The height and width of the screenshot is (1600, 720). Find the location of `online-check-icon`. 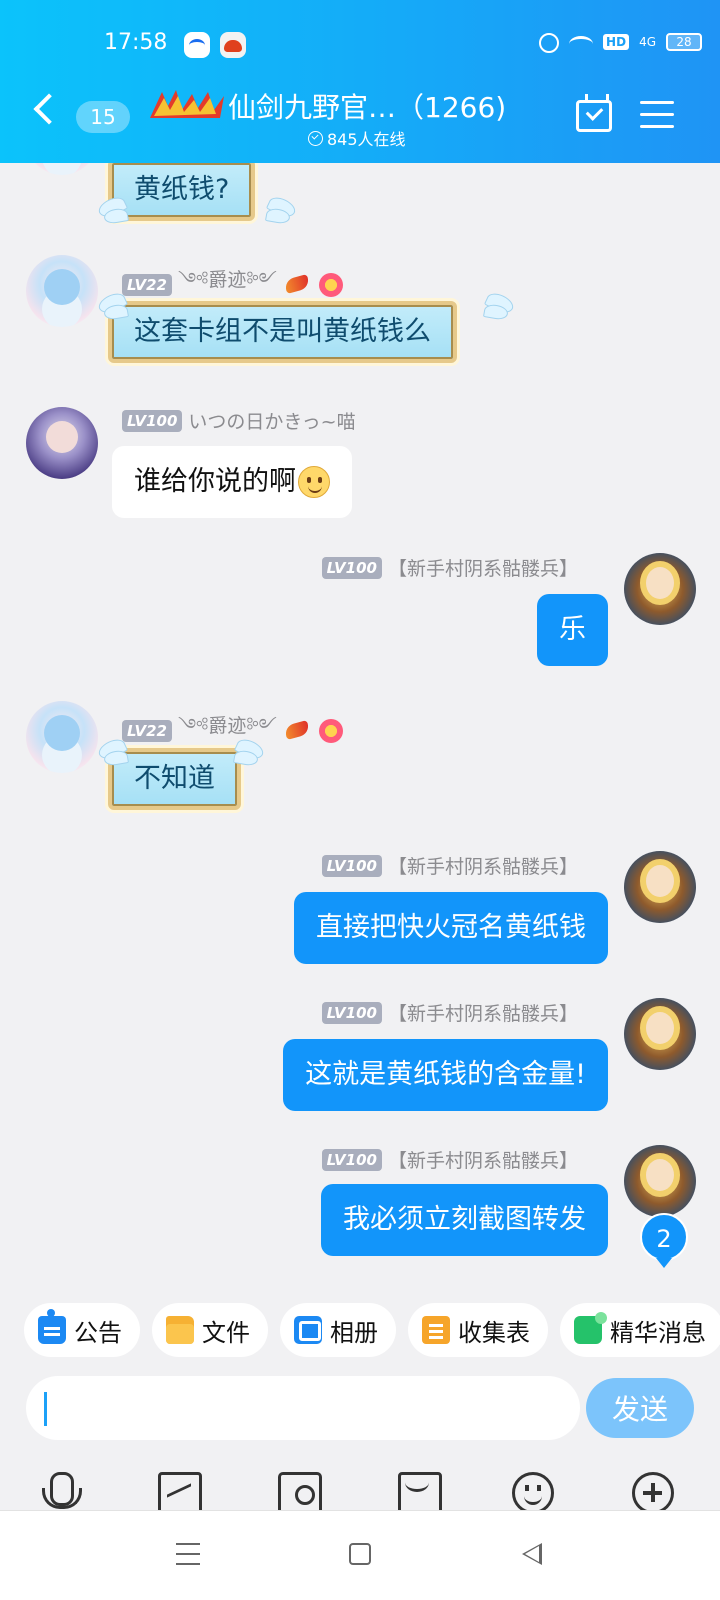

online-check-icon is located at coordinates (315, 138).